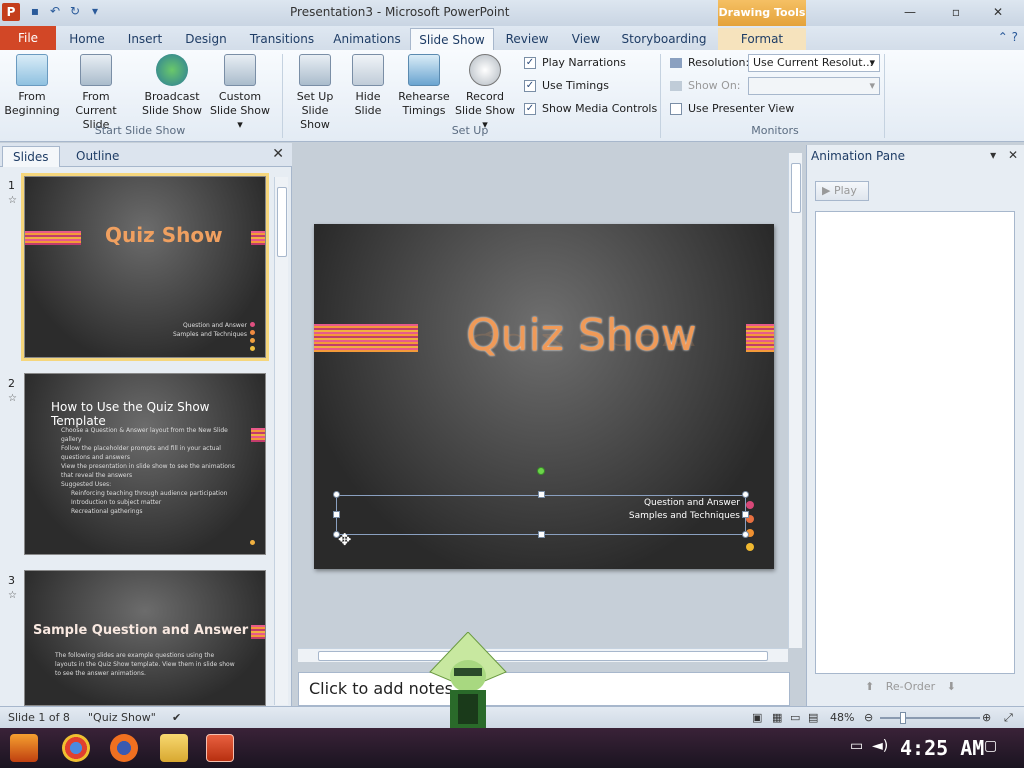  I want to click on volume-icon: ◄), so click(880, 746).